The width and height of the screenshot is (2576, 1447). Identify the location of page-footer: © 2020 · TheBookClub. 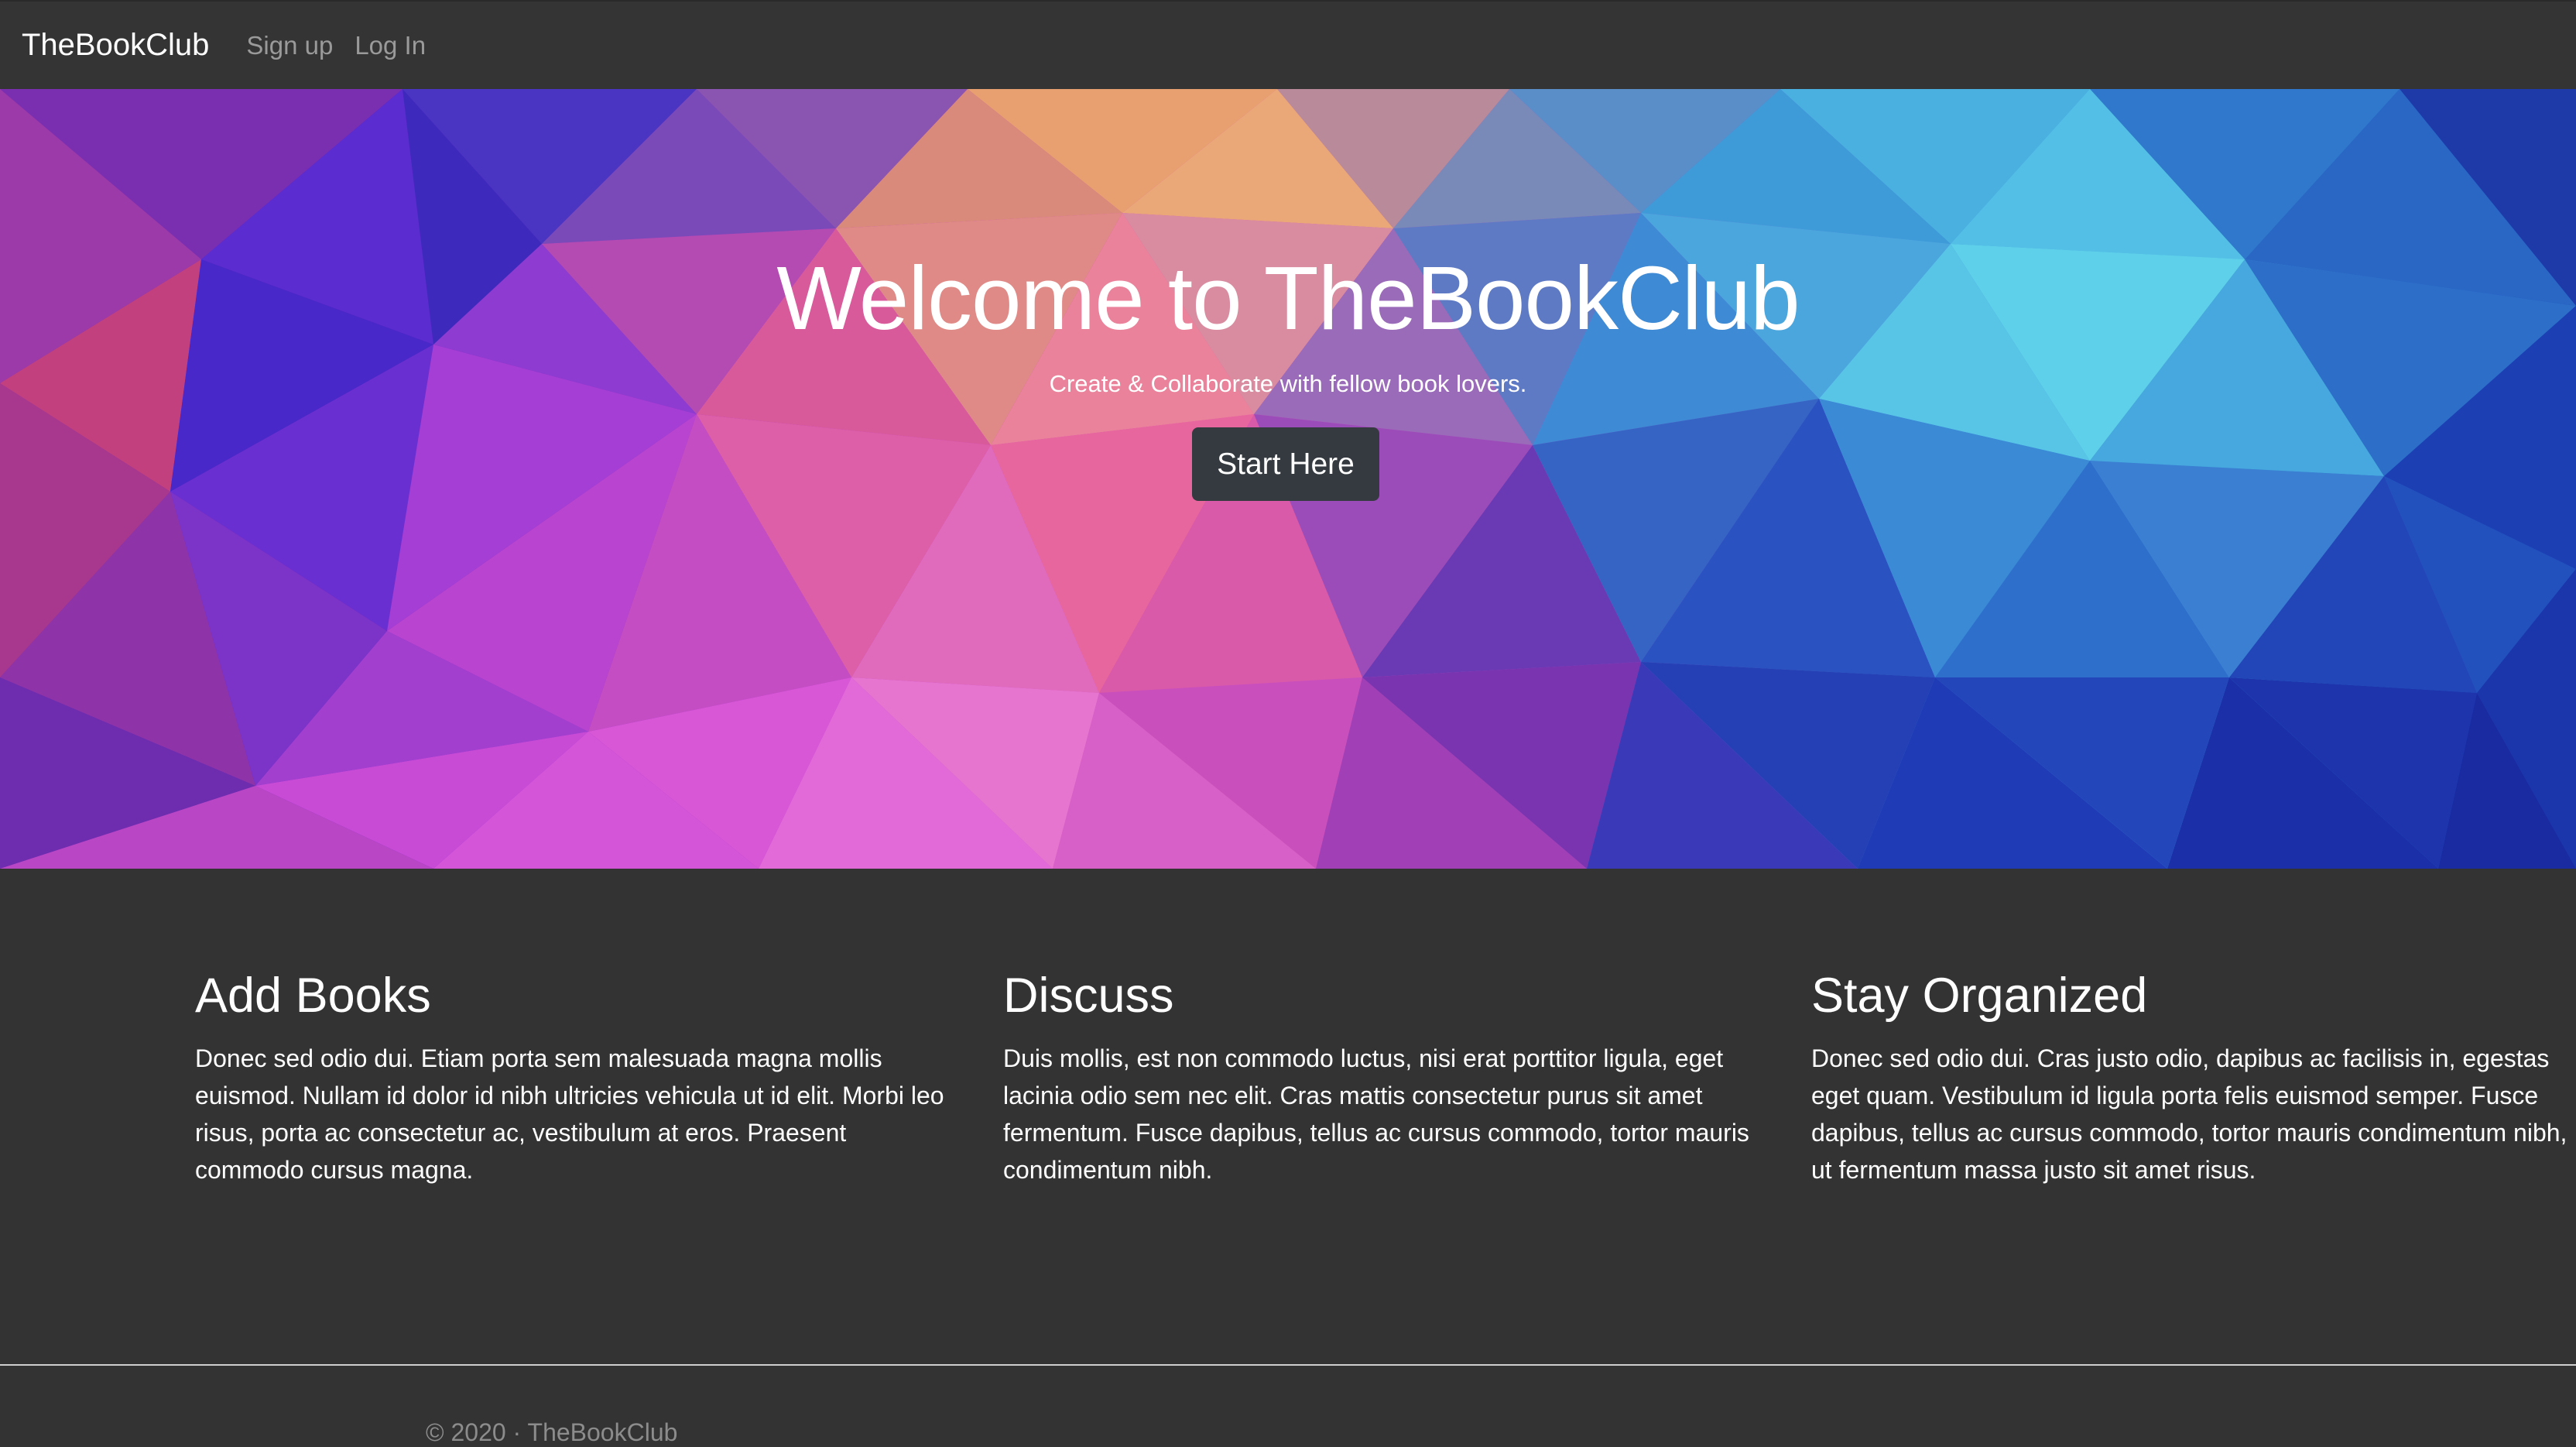
(1288, 1405).